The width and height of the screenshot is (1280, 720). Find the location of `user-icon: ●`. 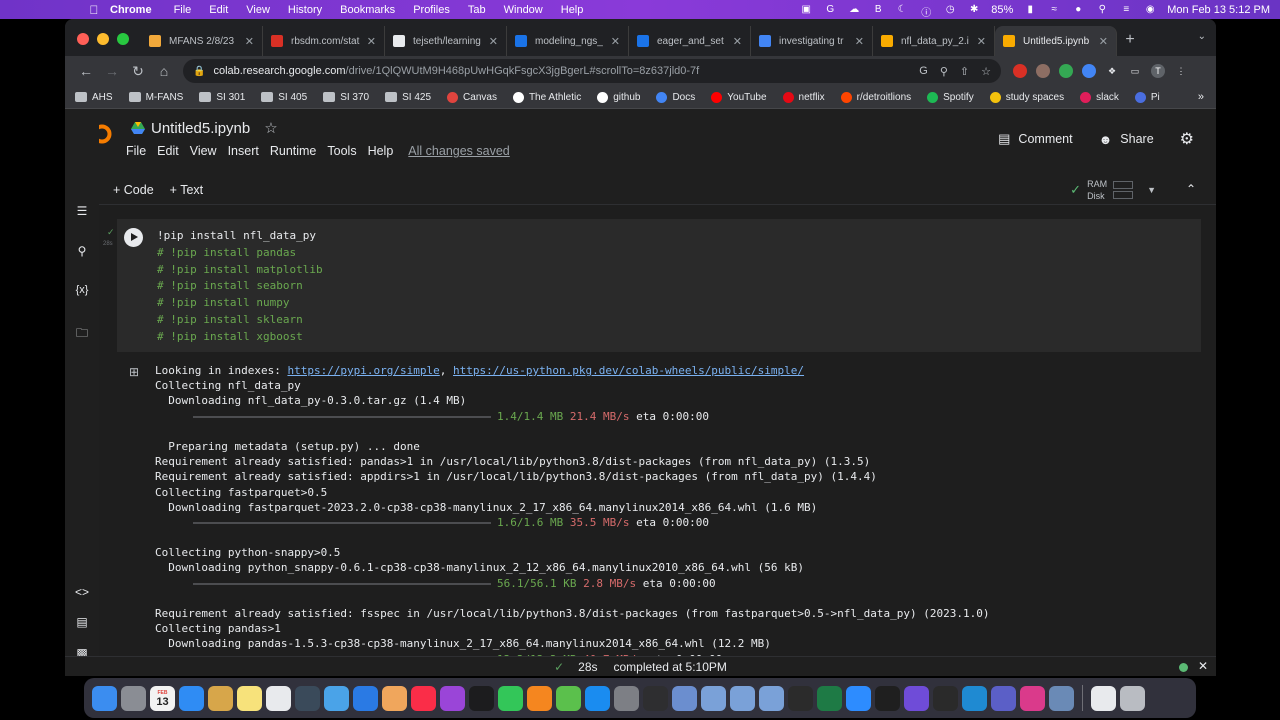

user-icon: ● is located at coordinates (1078, 10).